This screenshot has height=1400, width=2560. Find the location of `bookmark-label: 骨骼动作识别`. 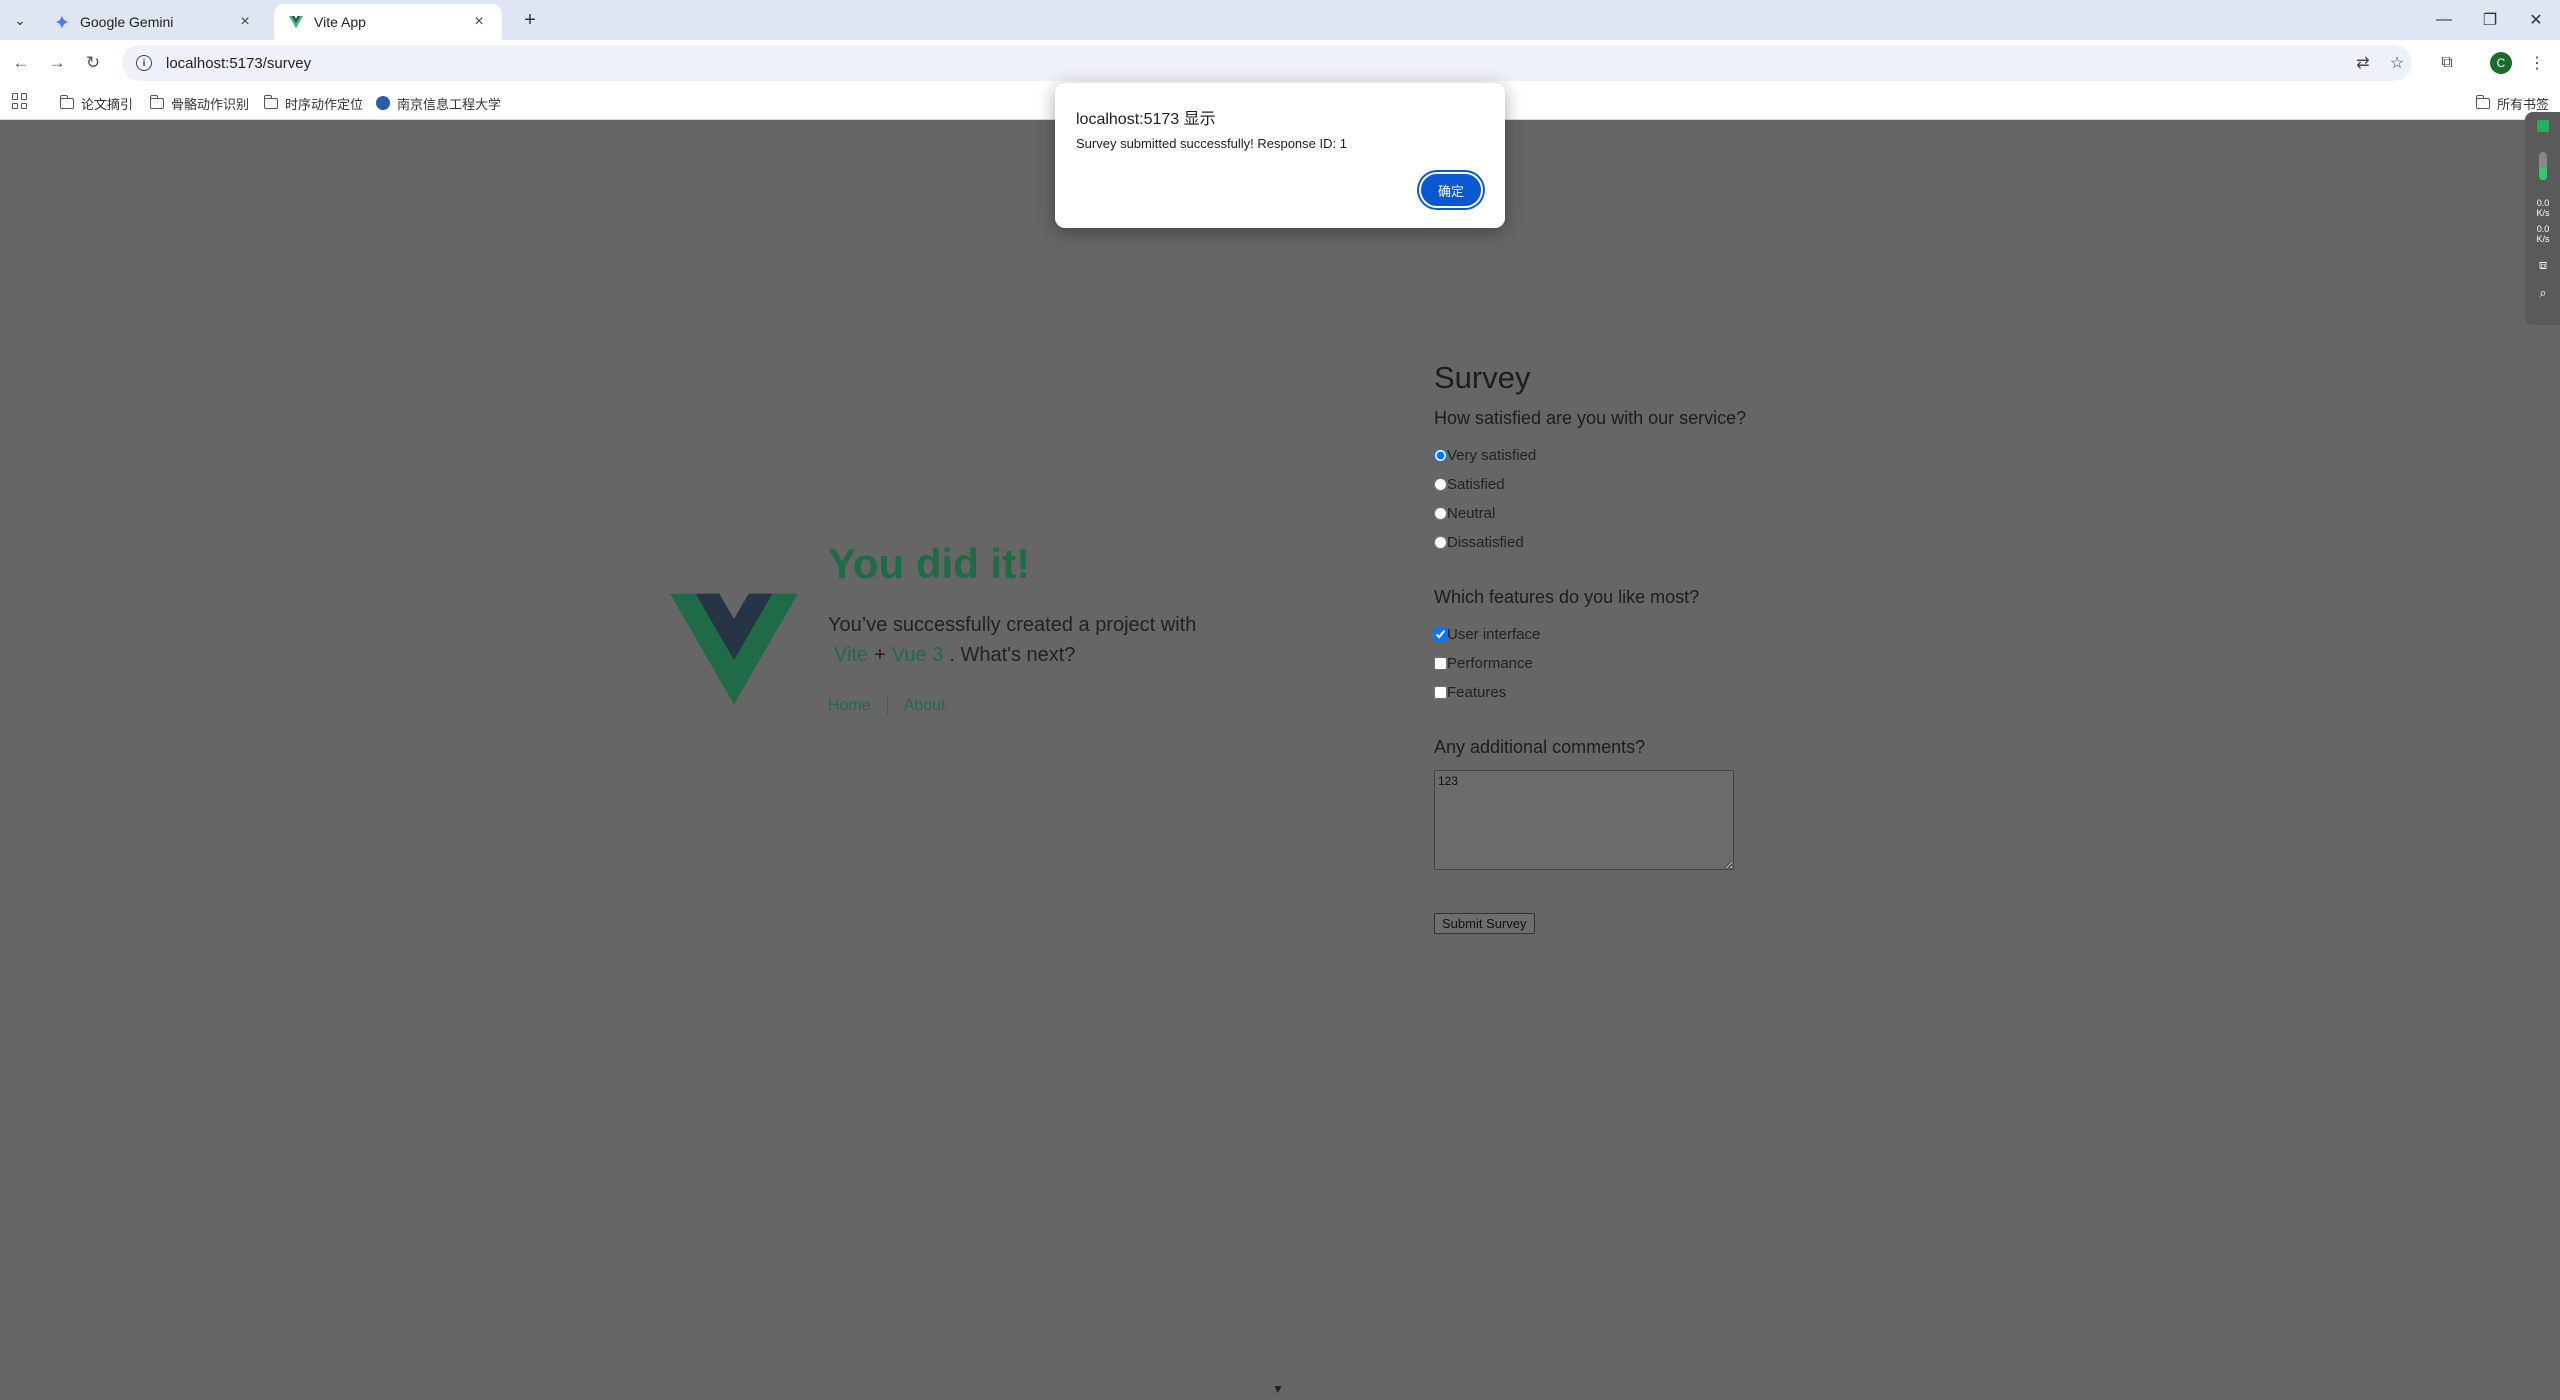

bookmark-label: 骨骼动作识别 is located at coordinates (210, 104).